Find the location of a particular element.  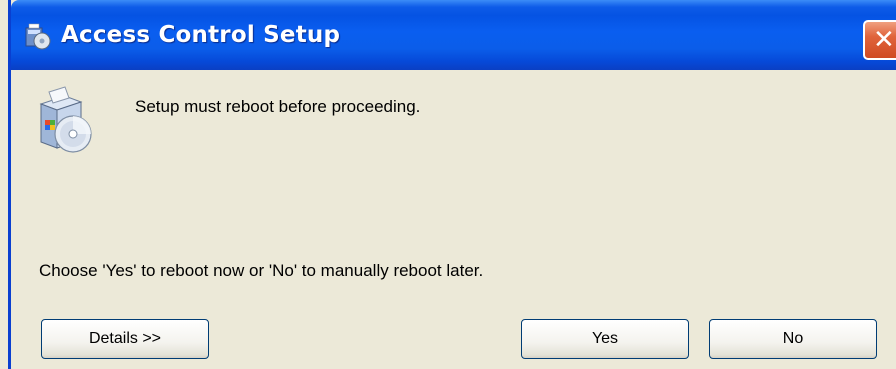

no-button: No is located at coordinates (793, 339).